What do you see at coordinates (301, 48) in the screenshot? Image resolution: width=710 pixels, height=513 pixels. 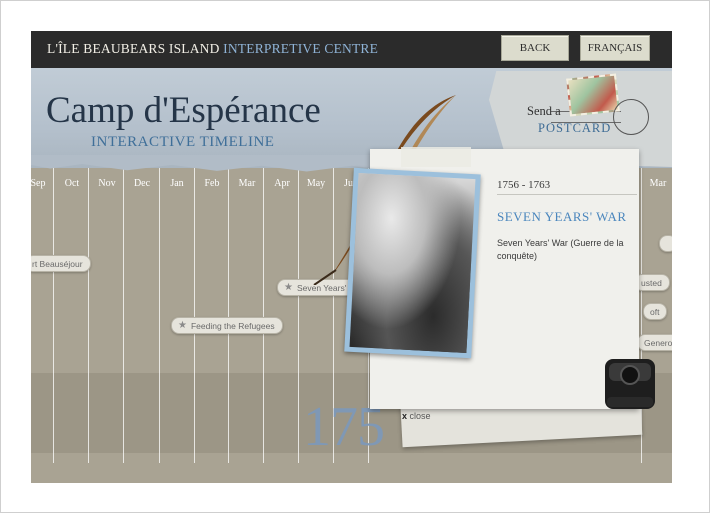 I see `brand-tagline: INTERPRETIVE CENTRE` at bounding box center [301, 48].